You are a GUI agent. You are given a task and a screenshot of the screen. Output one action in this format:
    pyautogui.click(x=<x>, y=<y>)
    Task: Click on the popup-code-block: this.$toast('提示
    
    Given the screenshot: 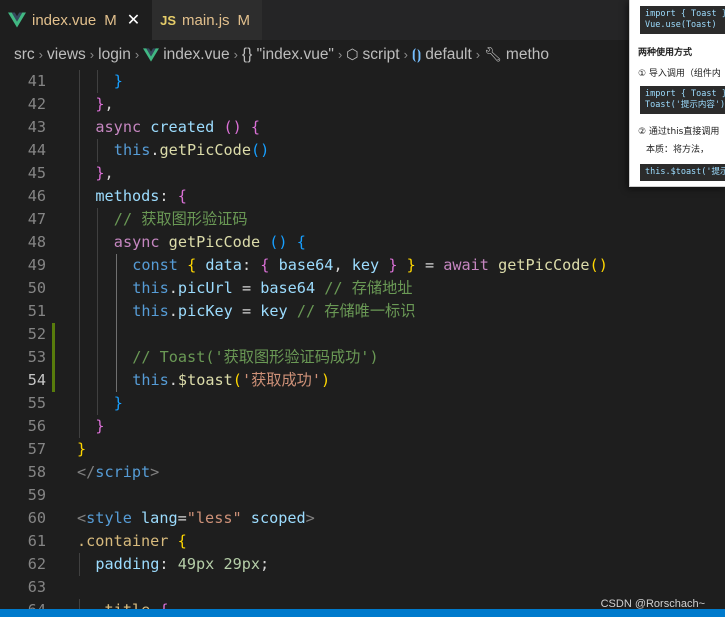 What is the action you would take?
    pyautogui.click(x=682, y=172)
    